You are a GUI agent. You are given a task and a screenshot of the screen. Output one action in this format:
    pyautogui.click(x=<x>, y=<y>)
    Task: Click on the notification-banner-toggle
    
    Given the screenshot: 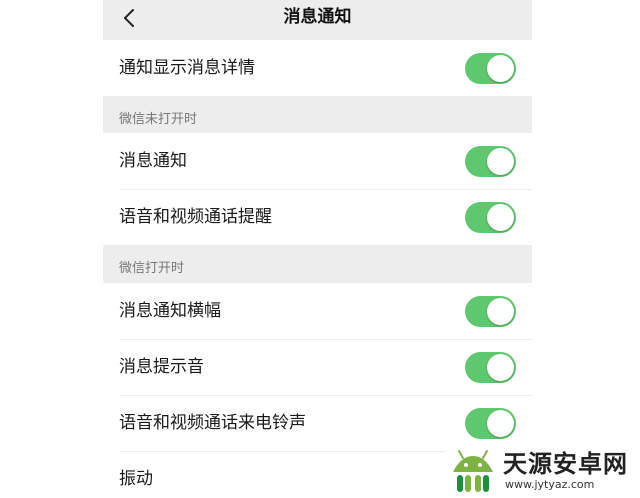 What is the action you would take?
    pyautogui.click(x=490, y=311)
    